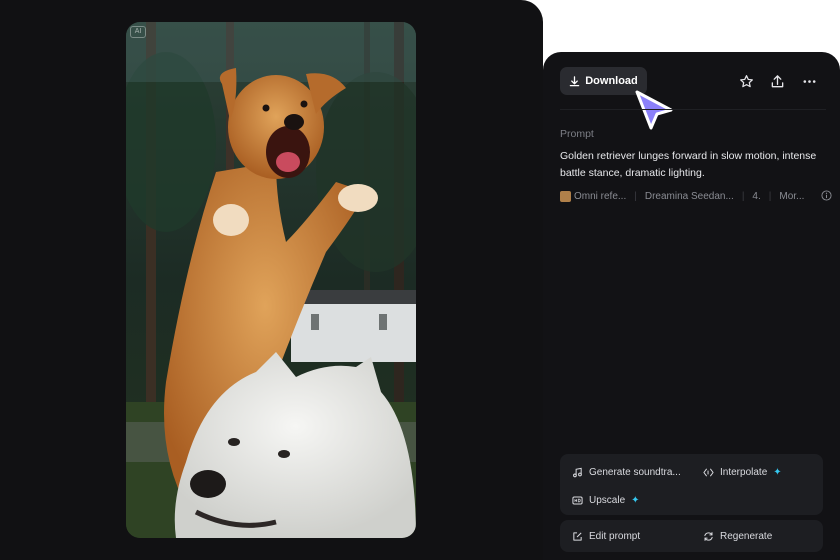  I want to click on interpolate-label: Interpolate, so click(744, 472).